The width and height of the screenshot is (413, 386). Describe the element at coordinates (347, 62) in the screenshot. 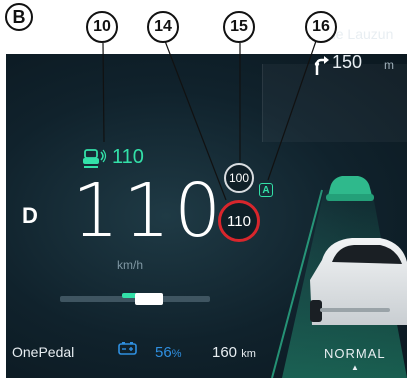

I see `nav-distance: 150` at that location.